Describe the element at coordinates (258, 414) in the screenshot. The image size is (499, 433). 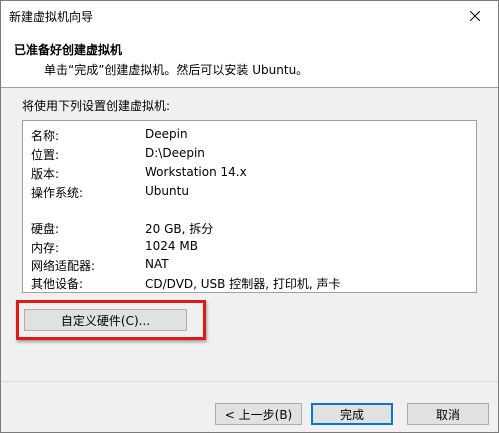
I see `back-button: < 上一步(B)` at that location.